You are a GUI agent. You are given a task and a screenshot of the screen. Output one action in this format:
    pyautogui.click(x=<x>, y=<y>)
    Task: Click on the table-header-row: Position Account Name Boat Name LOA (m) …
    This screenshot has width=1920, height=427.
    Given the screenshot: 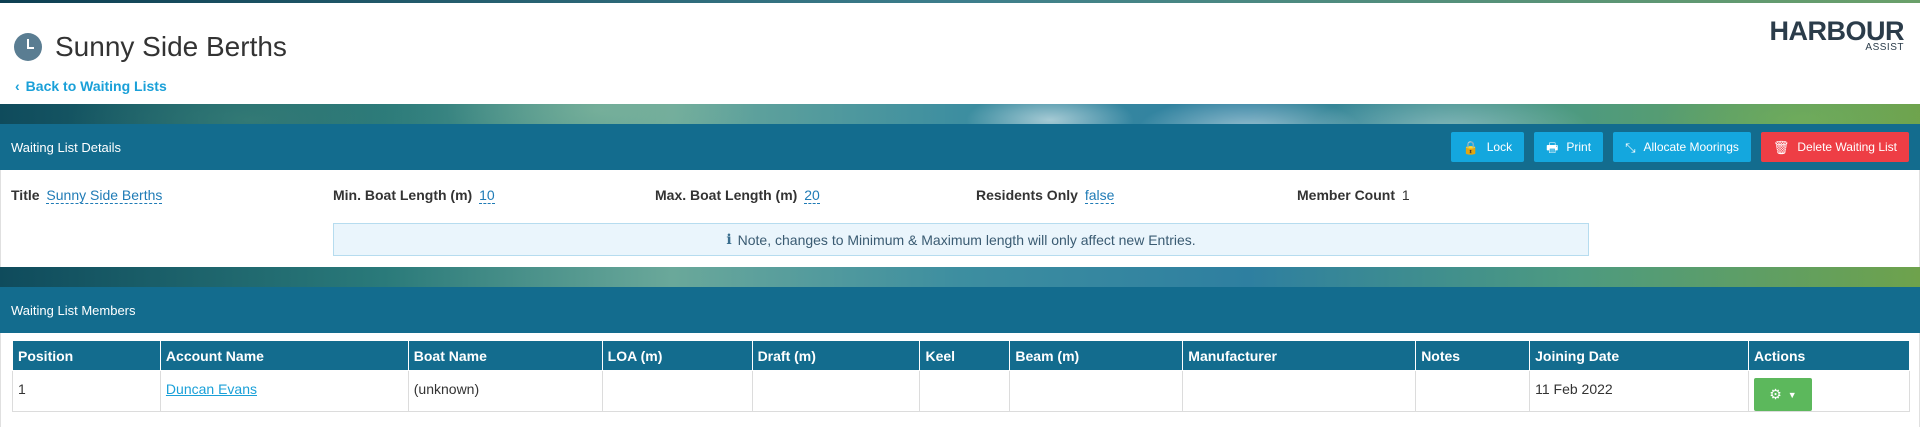 What is the action you would take?
    pyautogui.click(x=961, y=355)
    